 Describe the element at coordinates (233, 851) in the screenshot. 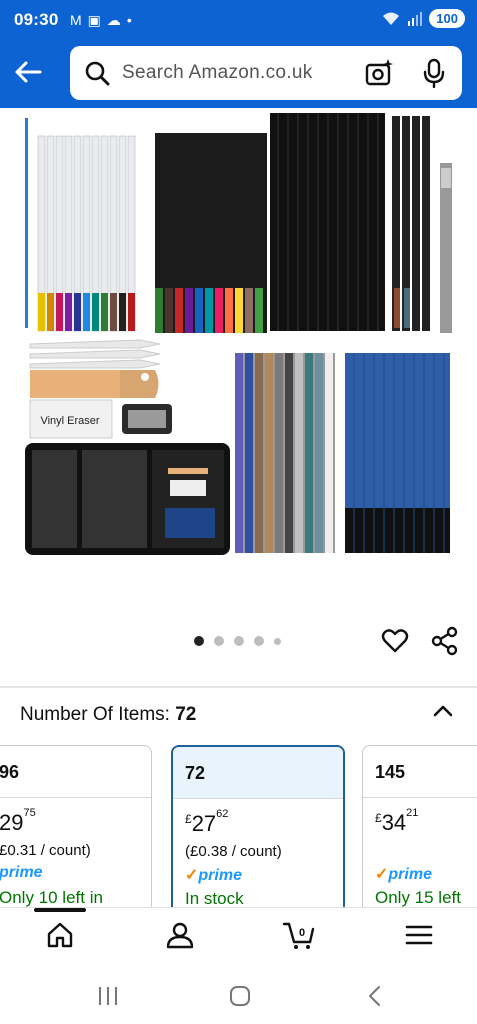

I see `variant-per-count: (£0.38 / count)` at that location.